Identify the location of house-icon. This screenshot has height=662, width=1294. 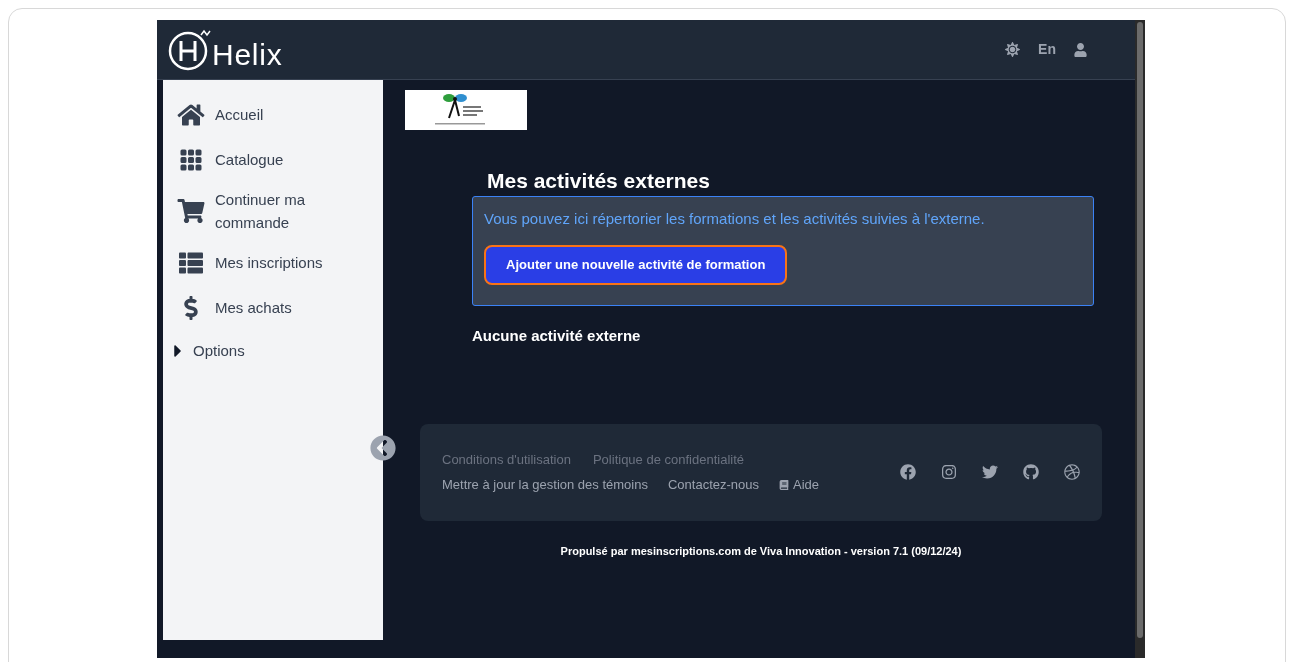
(191, 114).